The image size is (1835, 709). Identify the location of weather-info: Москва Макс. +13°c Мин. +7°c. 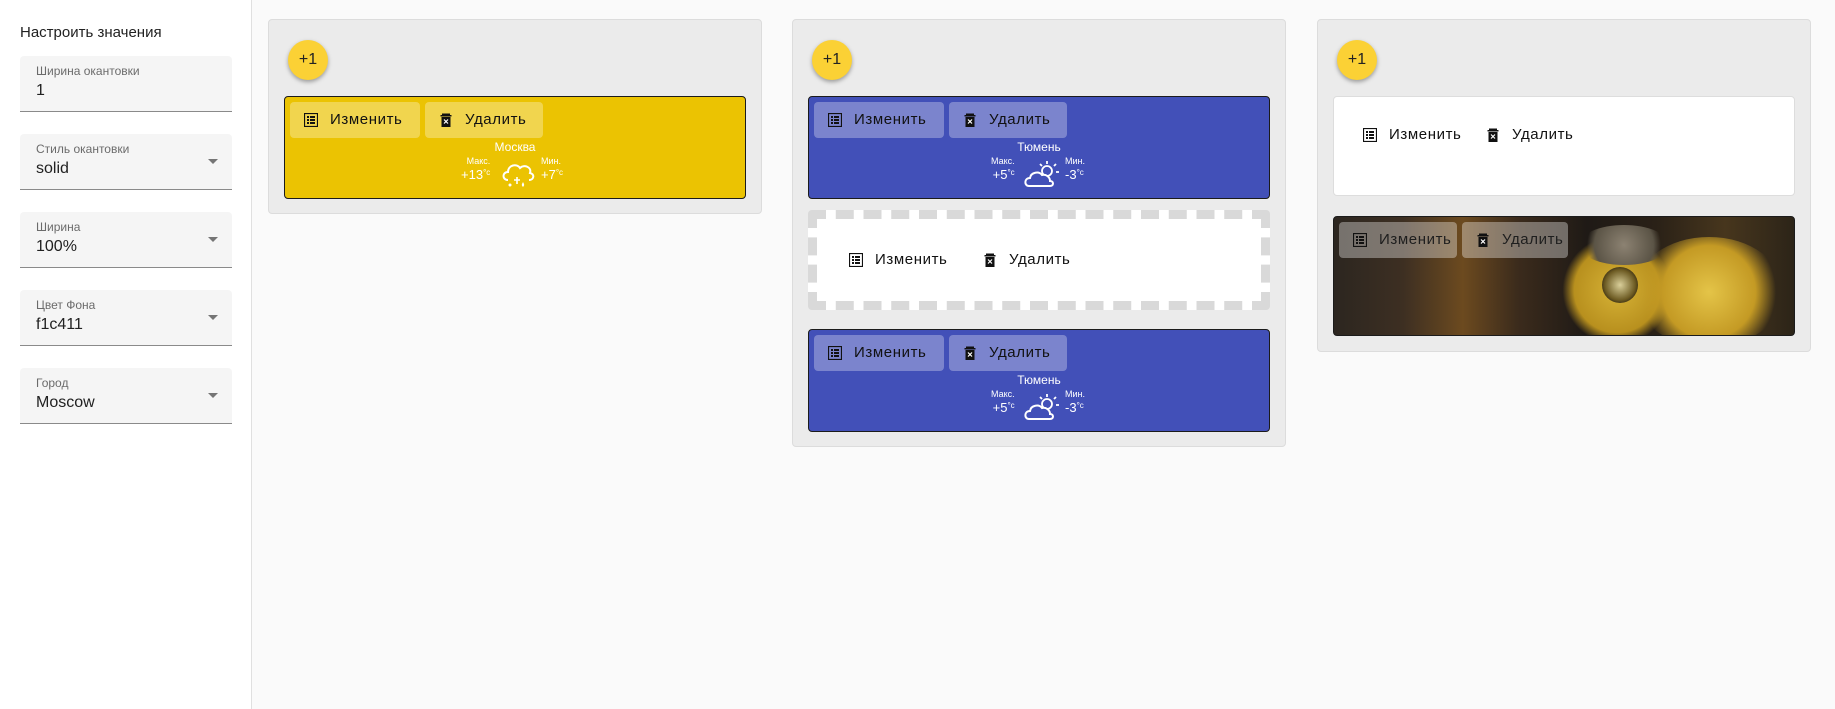
(515, 168).